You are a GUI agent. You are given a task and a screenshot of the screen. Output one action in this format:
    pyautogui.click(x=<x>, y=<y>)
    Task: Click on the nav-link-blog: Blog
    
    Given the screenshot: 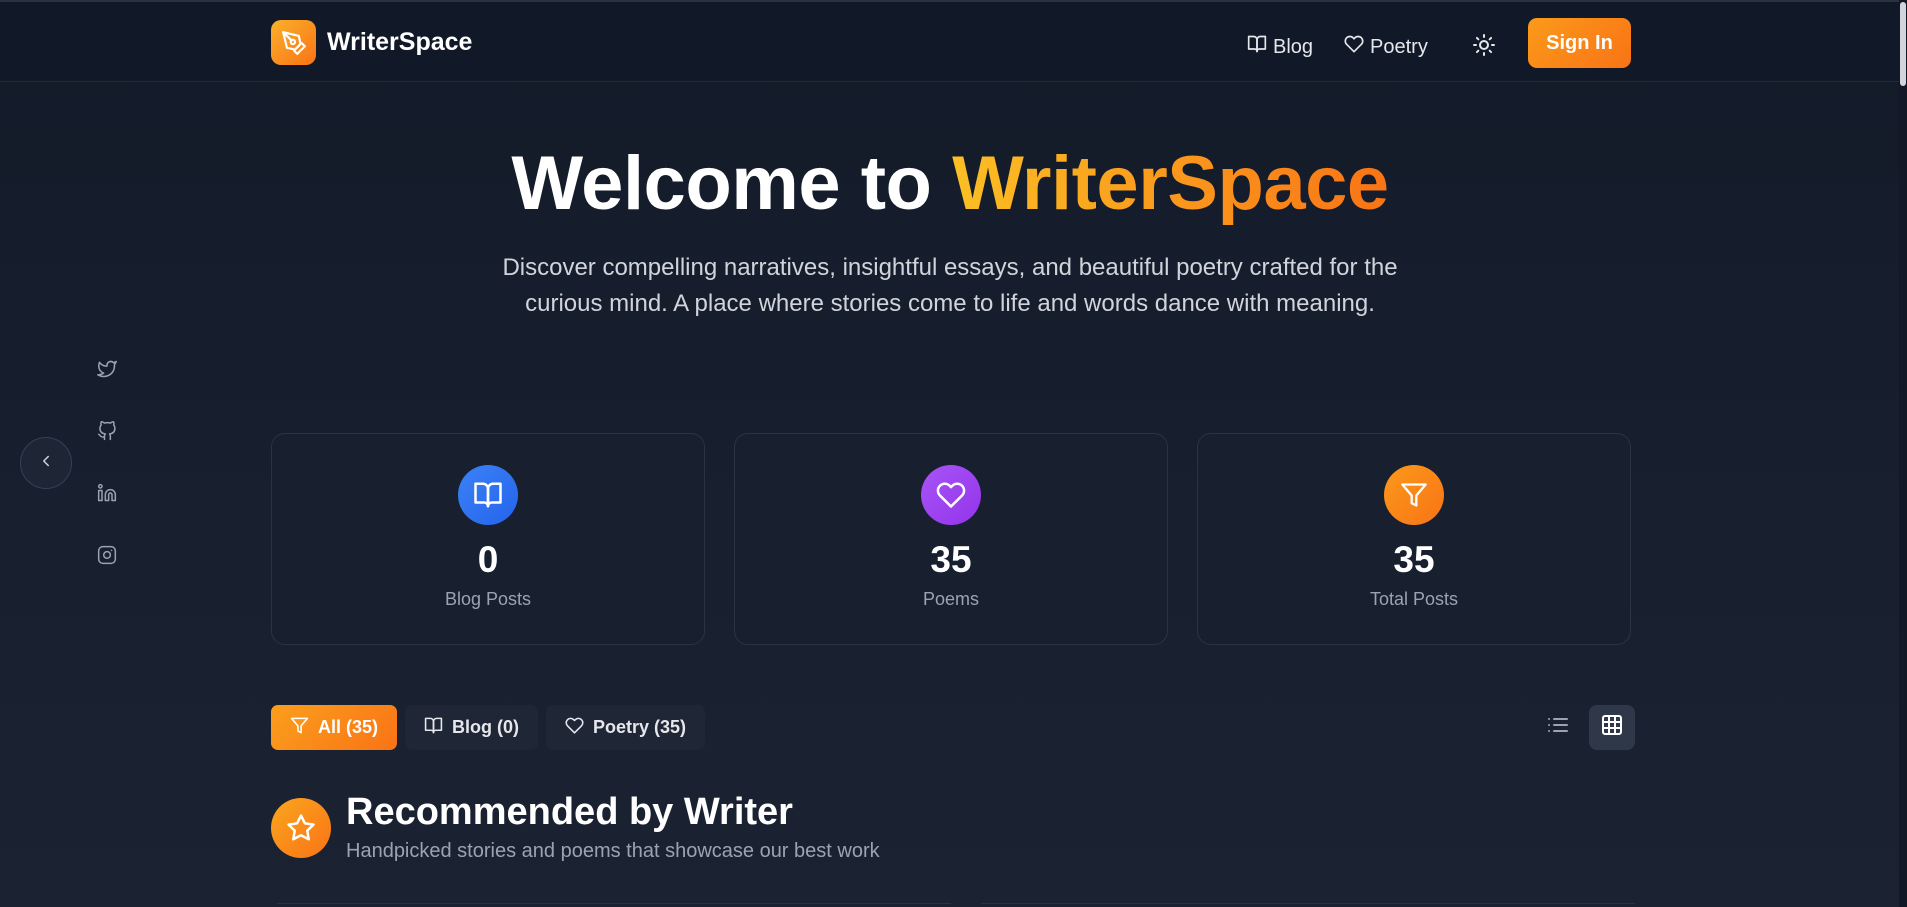 What is the action you would take?
    pyautogui.click(x=1280, y=47)
    